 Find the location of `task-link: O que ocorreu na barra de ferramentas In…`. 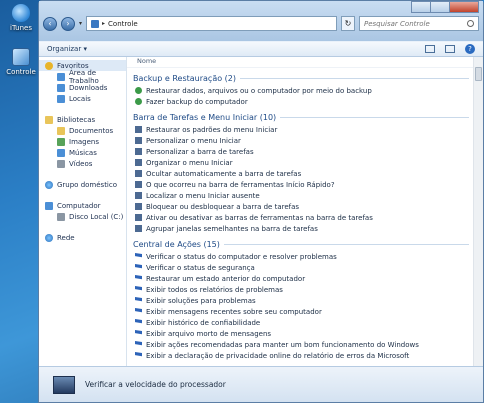

task-link: O que ocorreu na barra de ferramentas In… is located at coordinates (301, 184).